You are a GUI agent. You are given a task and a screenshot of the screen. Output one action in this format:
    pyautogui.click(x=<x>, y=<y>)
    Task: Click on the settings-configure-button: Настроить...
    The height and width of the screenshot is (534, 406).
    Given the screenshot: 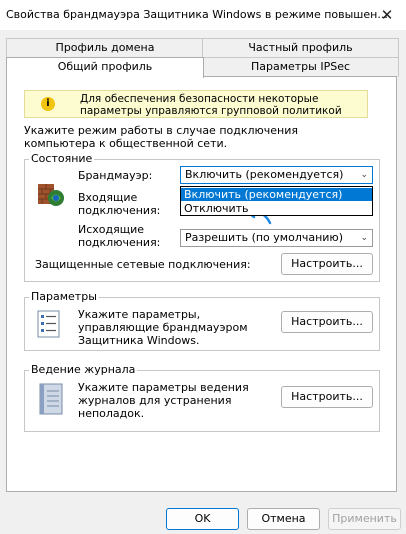 What is the action you would take?
    pyautogui.click(x=327, y=322)
    